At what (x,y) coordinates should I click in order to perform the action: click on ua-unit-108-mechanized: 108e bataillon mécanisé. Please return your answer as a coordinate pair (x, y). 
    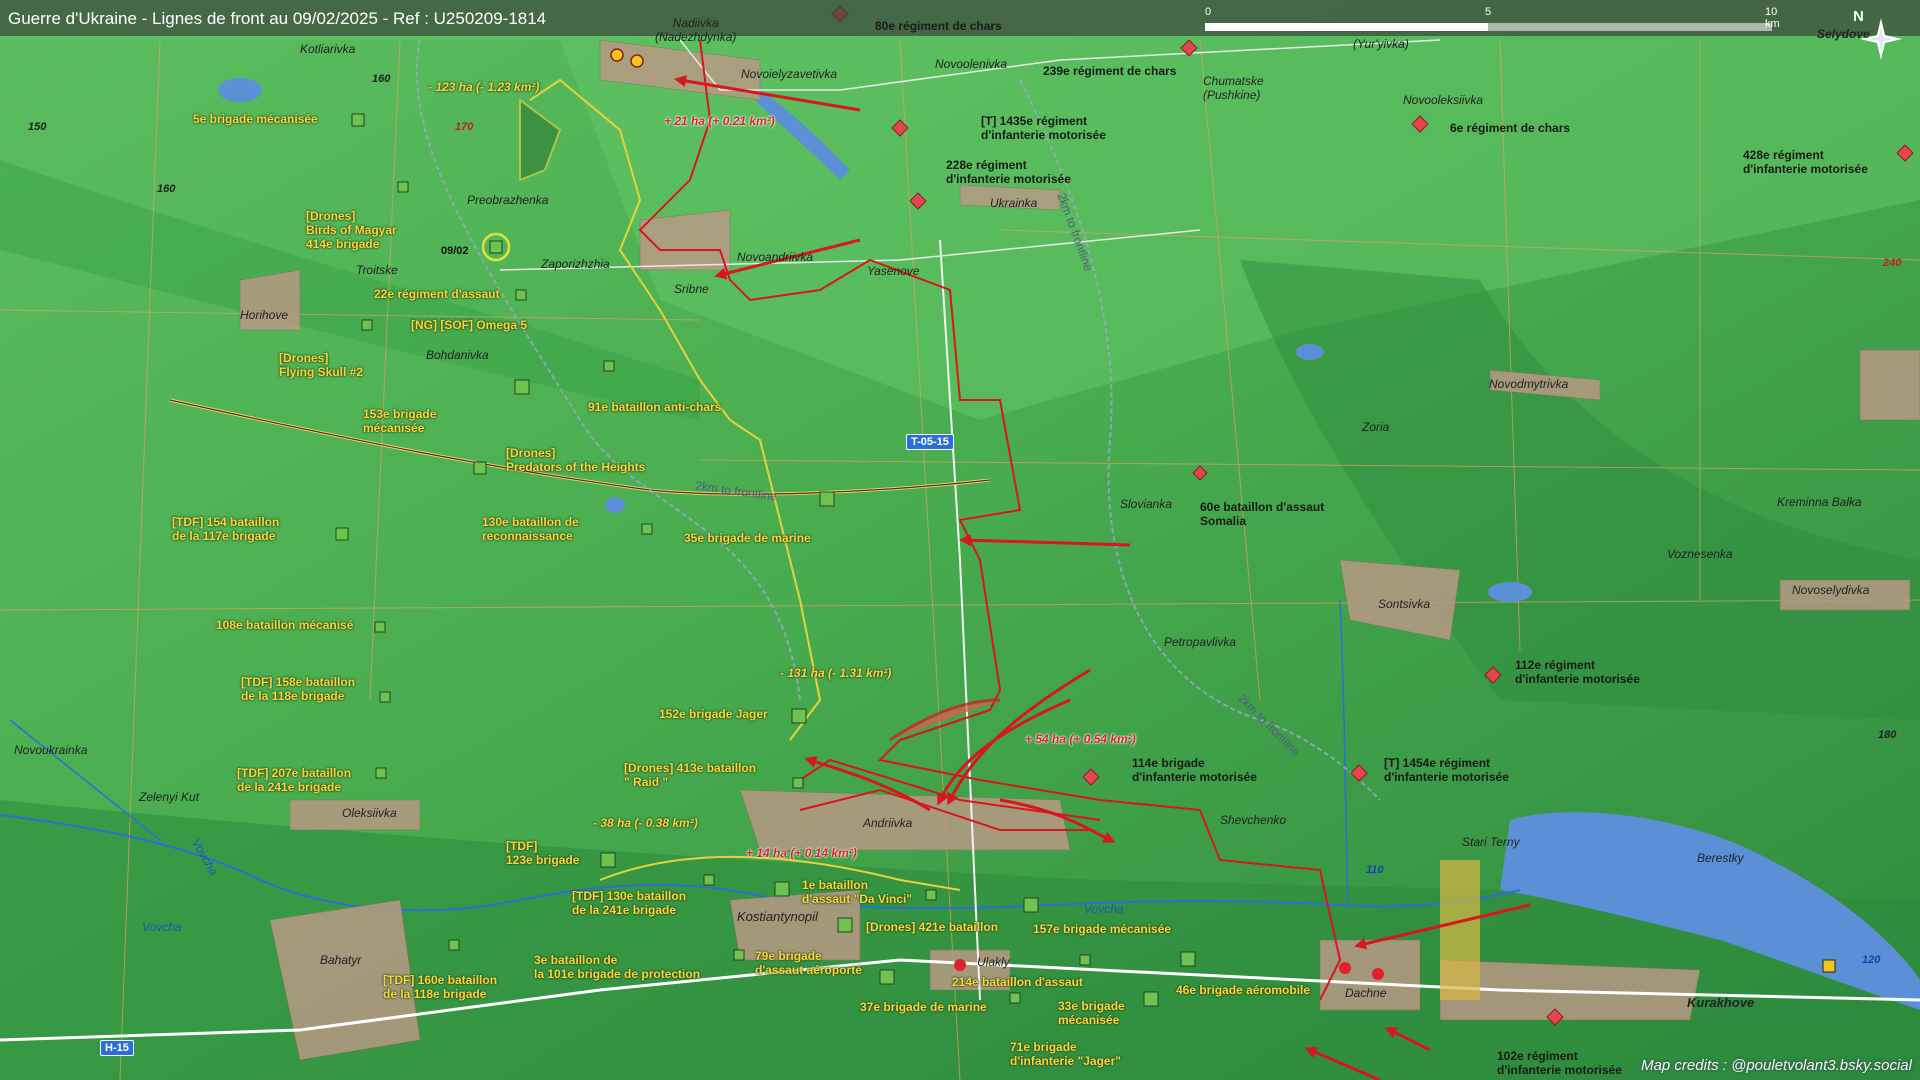
    Looking at the image, I should click on (285, 625).